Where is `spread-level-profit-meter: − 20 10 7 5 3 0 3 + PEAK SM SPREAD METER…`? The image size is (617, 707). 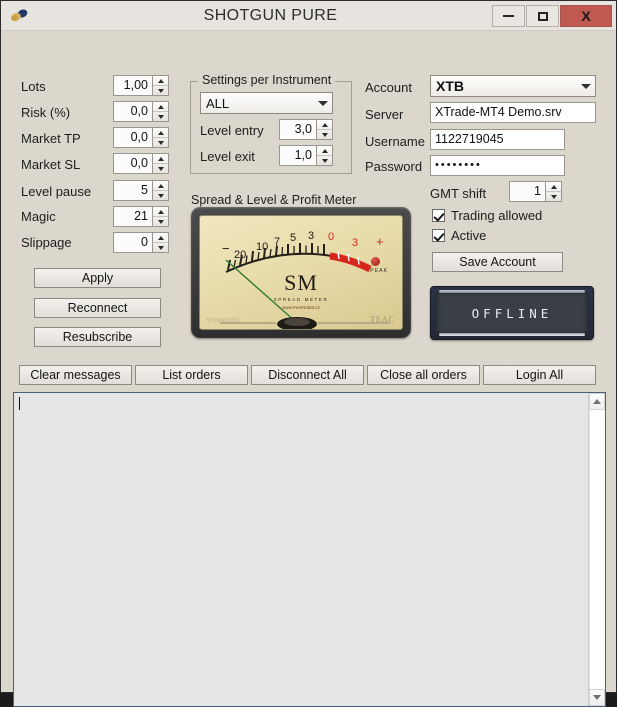 spread-level-profit-meter: − 20 10 7 5 3 0 3 + PEAK SM SPREAD METER… is located at coordinates (301, 272).